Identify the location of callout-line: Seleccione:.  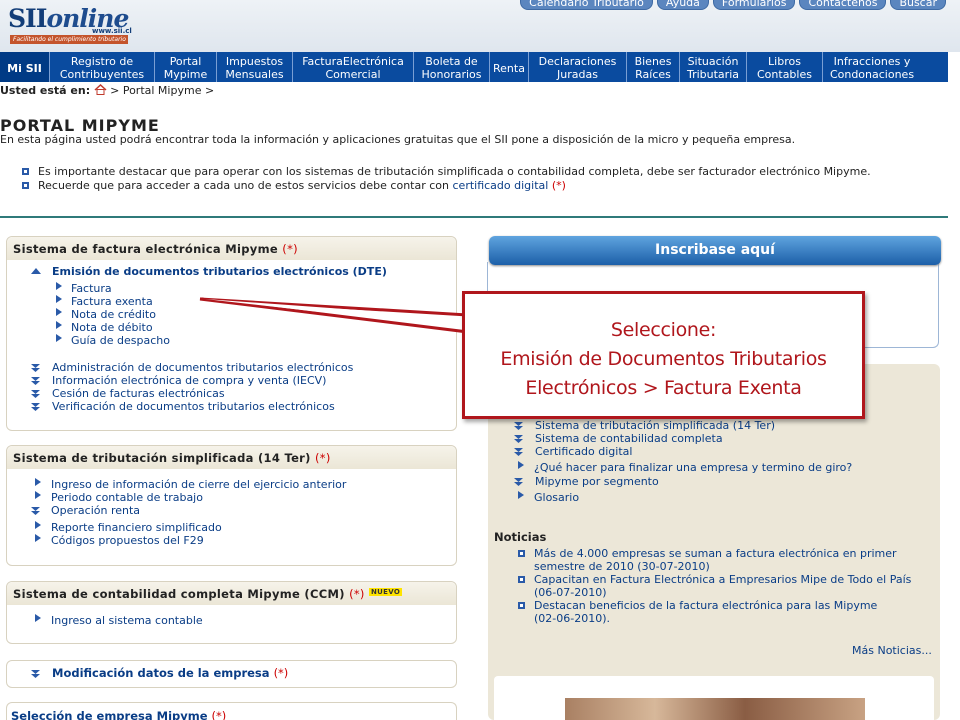
(663, 330).